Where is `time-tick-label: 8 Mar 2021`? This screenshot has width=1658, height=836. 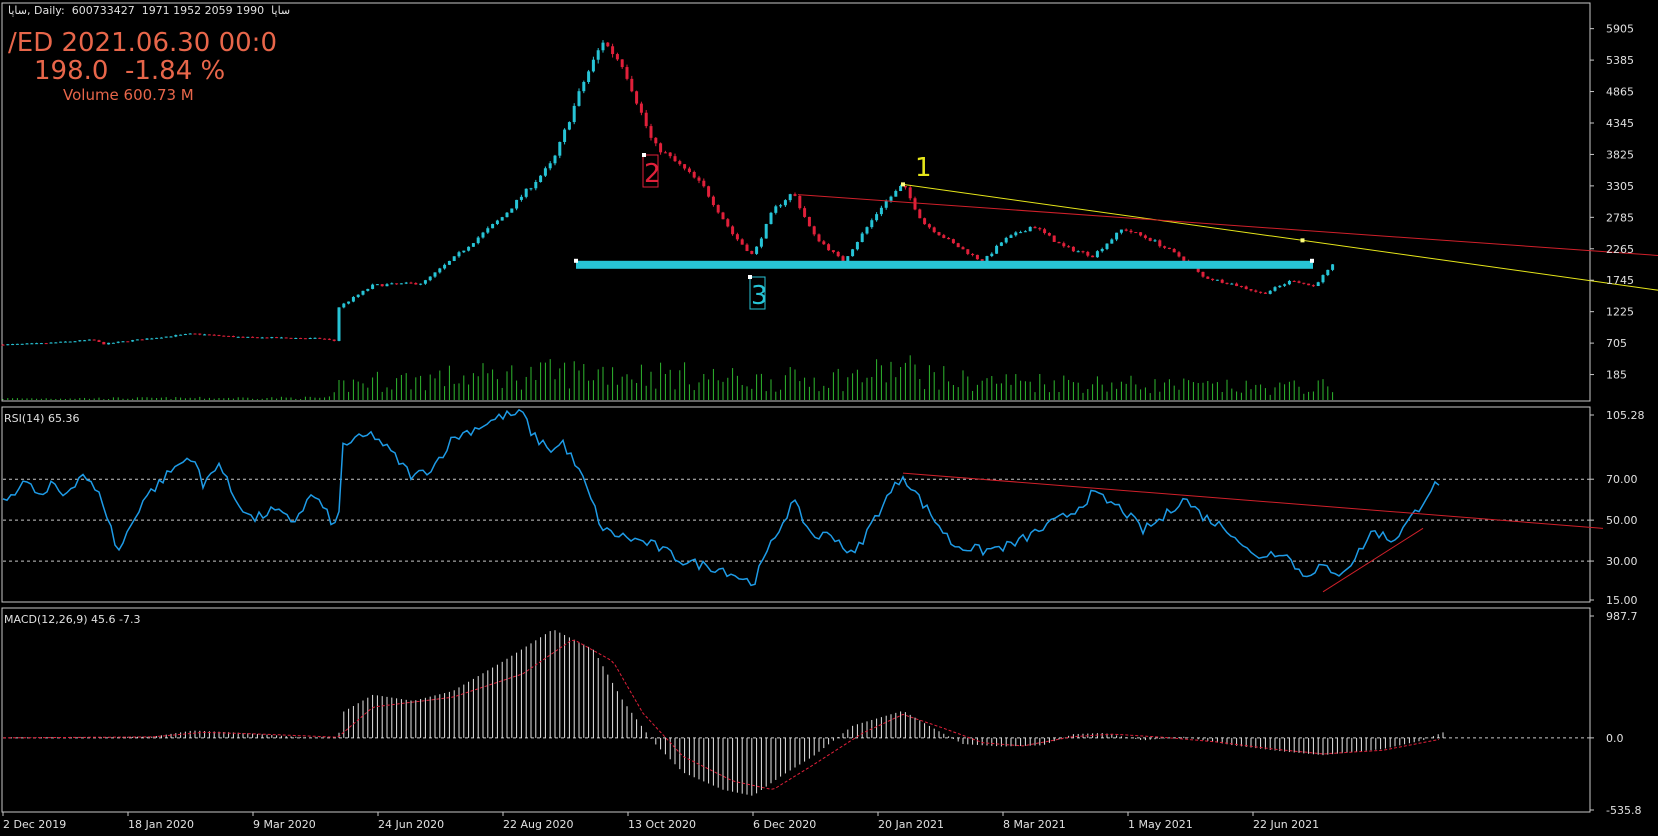
time-tick-label: 8 Mar 2021 is located at coordinates (1034, 824).